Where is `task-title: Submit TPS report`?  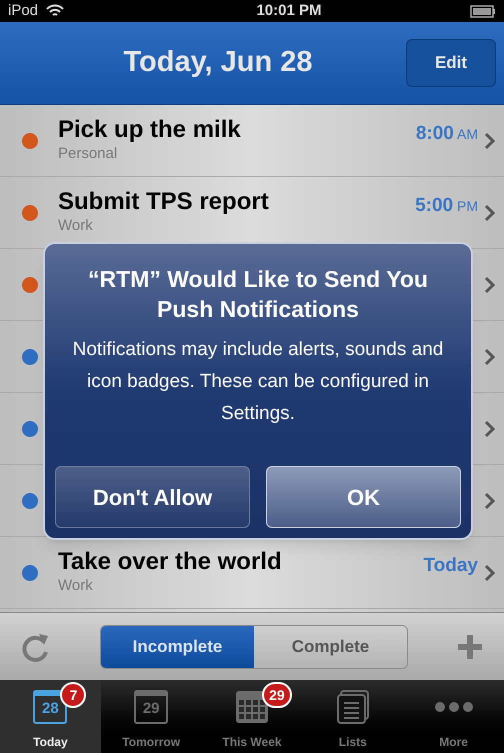
task-title: Submit TPS report is located at coordinates (164, 202).